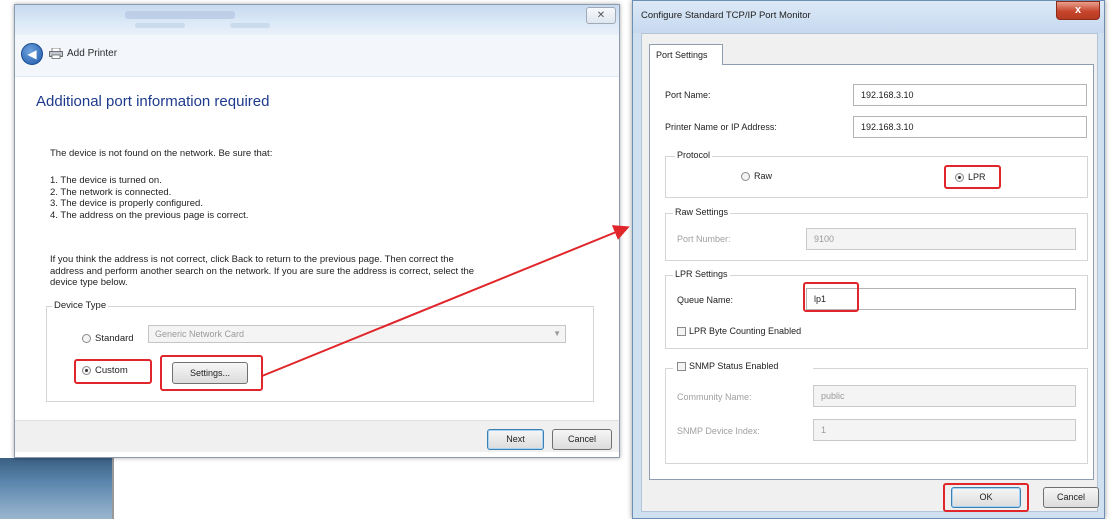 This screenshot has height=519, width=1111. I want to click on dialog-close-button: x, so click(1078, 10).